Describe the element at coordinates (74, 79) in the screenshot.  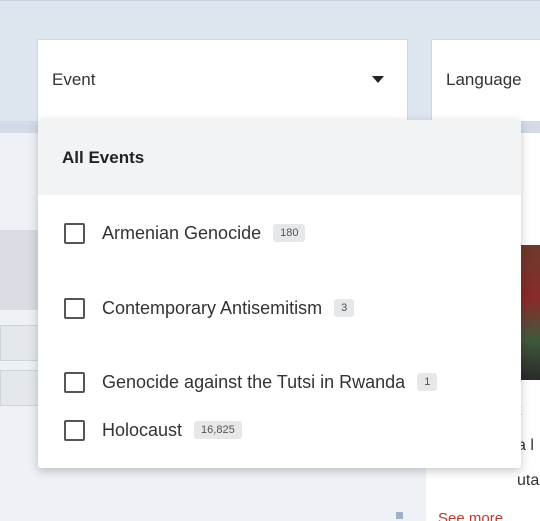
I see `event-select-label: Event` at that location.